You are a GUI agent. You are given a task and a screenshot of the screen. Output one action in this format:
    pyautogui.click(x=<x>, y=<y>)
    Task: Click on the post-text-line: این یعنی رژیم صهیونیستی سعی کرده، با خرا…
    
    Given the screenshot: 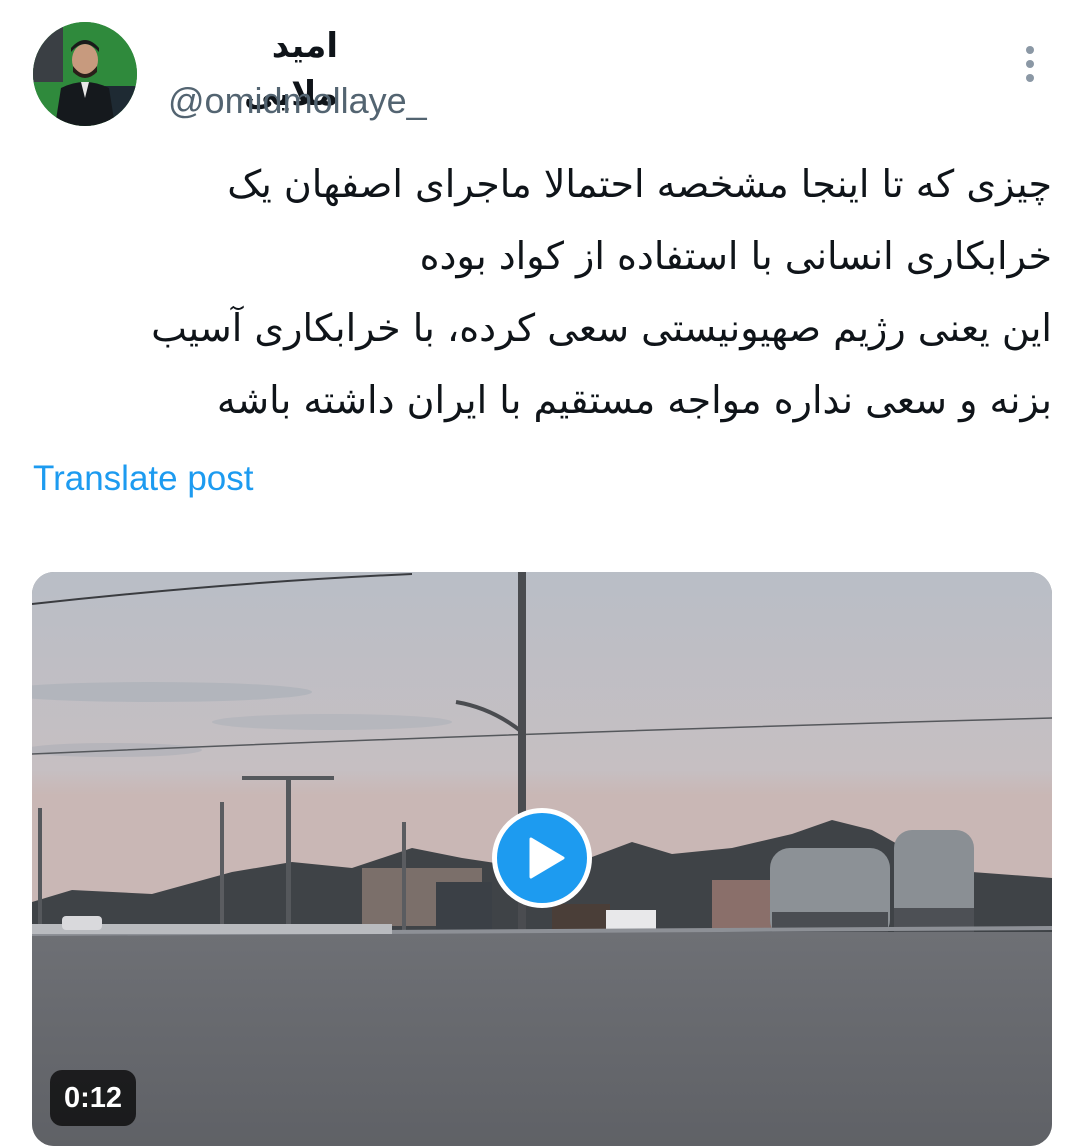 What is the action you would take?
    pyautogui.click(x=601, y=328)
    